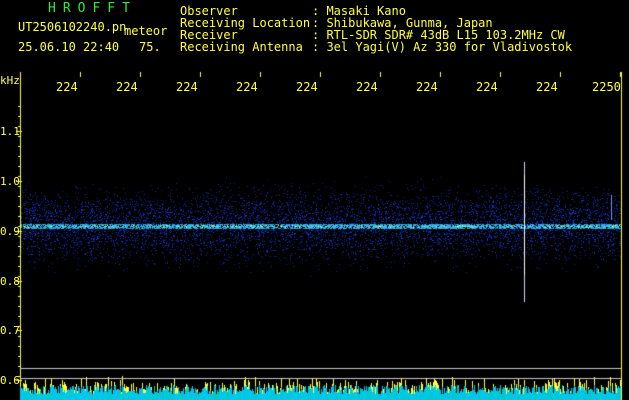  I want to click on time-tick-label: 2250, so click(606, 87).